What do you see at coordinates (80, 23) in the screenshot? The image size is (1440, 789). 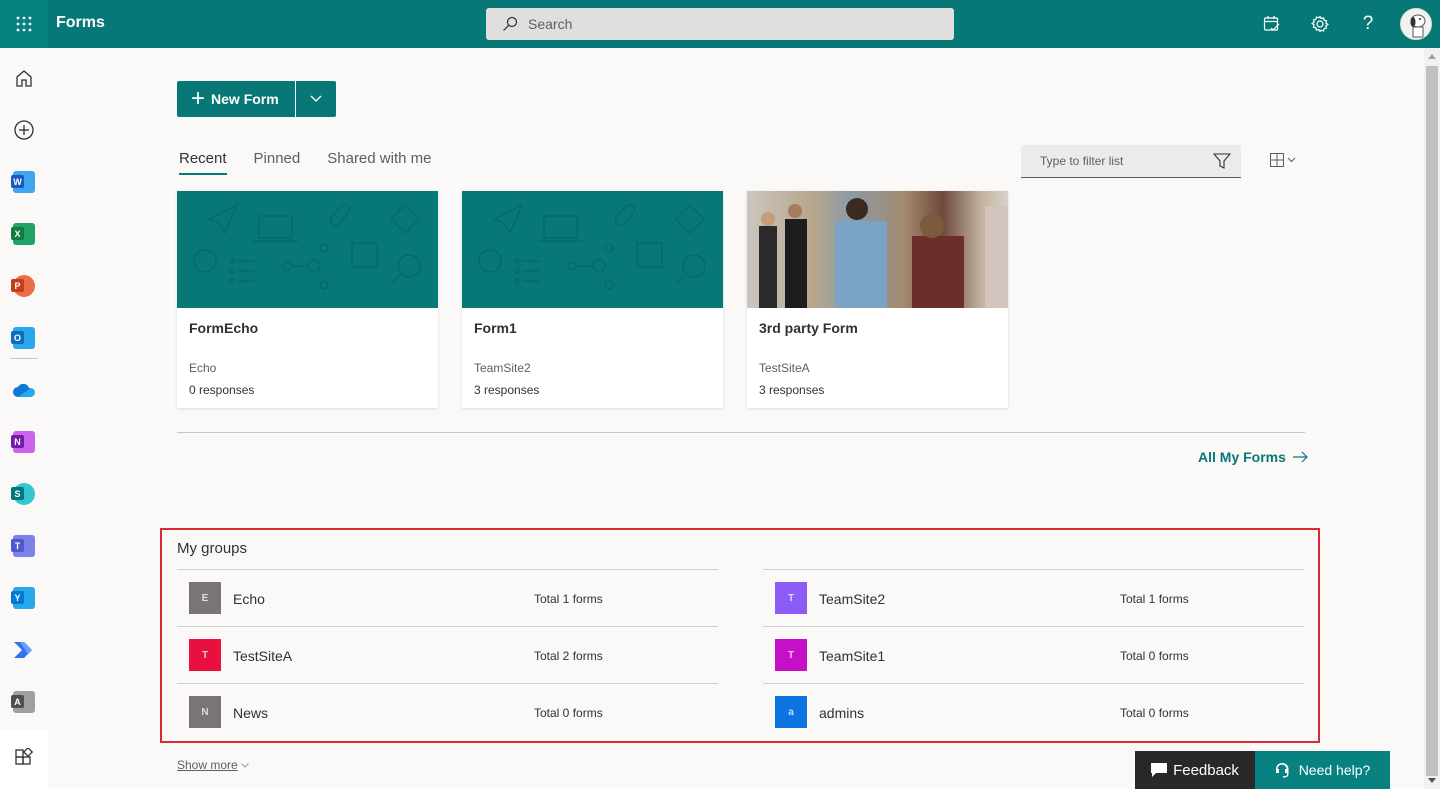 I see `app-name: Forms` at bounding box center [80, 23].